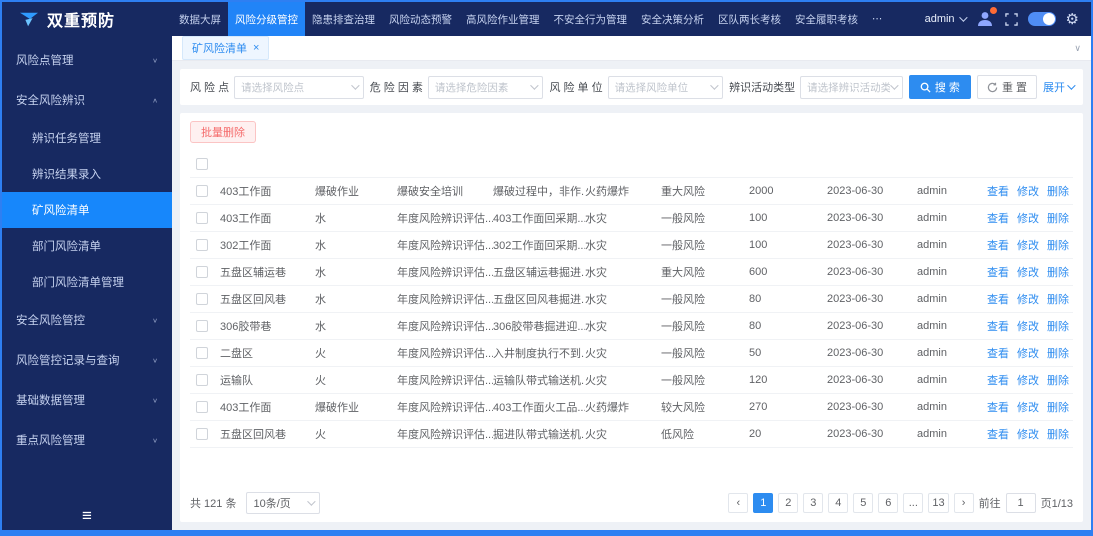 The image size is (1093, 536). I want to click on filter-group: 风 险 点 请选择风险点, so click(277, 87).